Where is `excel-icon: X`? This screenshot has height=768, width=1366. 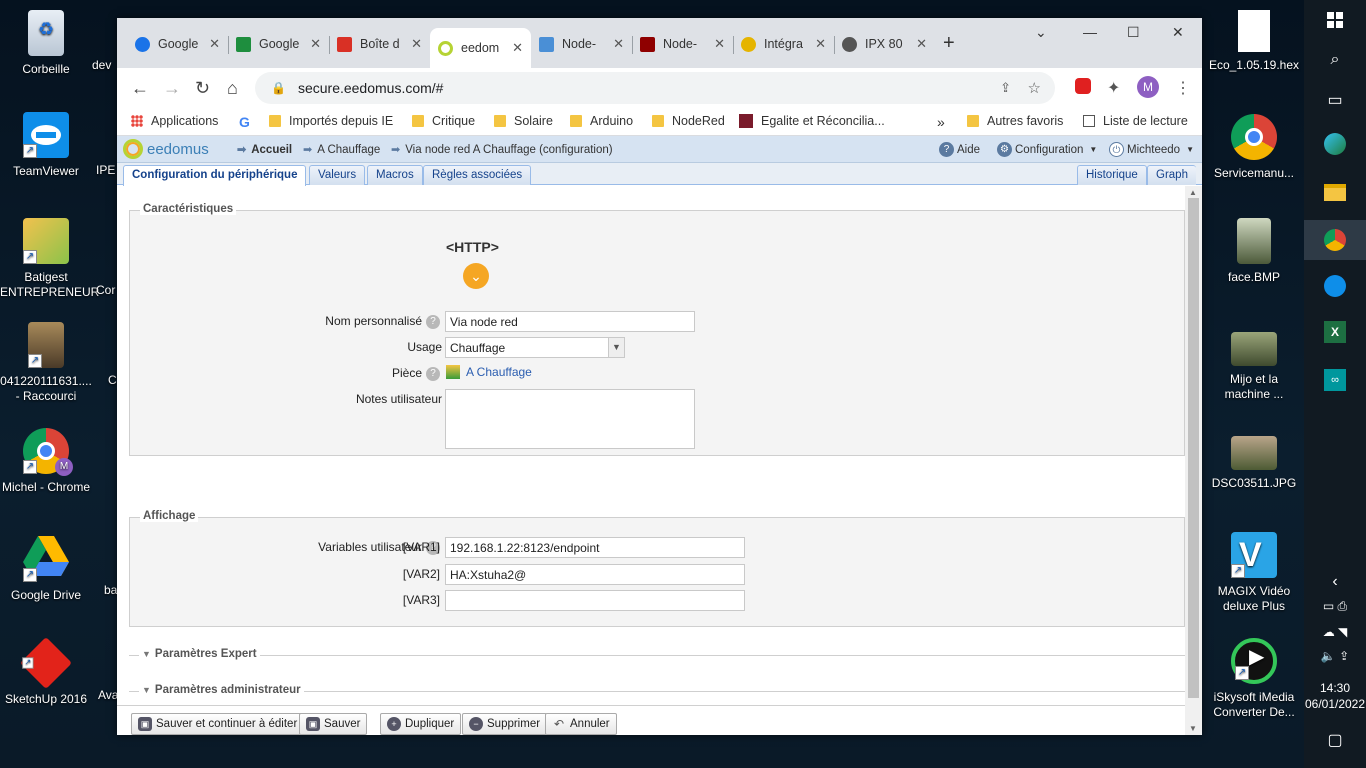 excel-icon: X is located at coordinates (1335, 332).